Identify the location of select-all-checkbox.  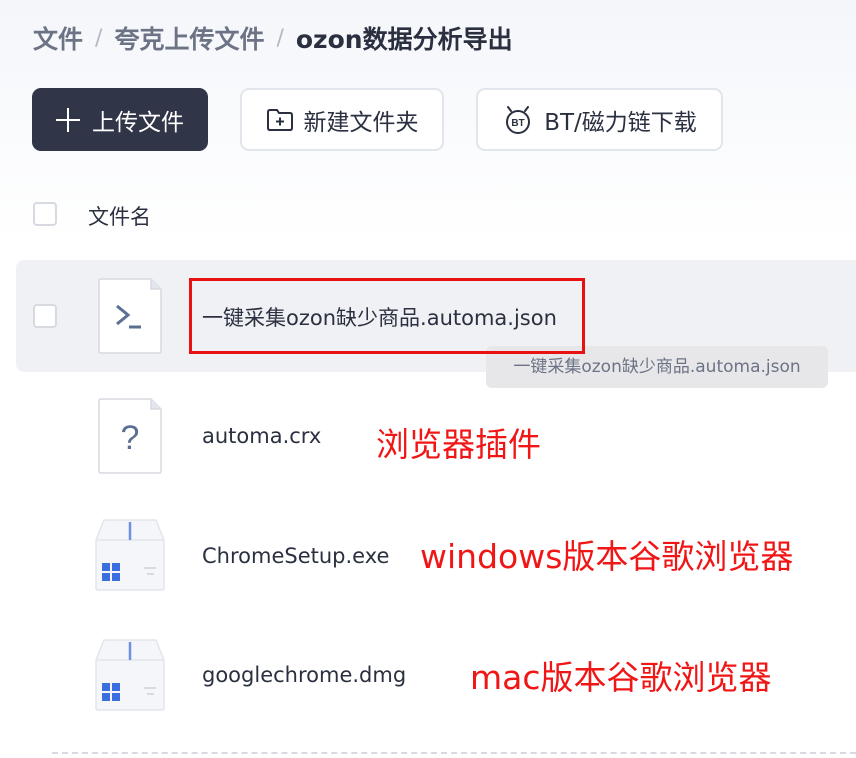
(45, 214).